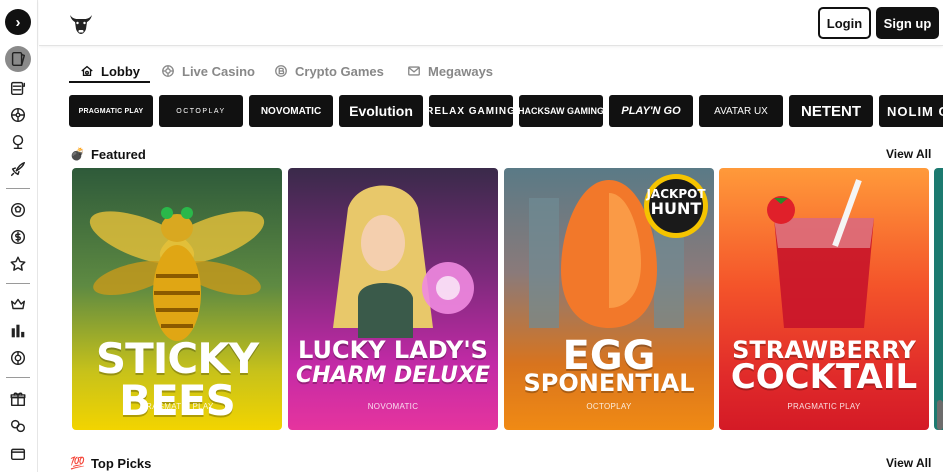 This screenshot has width=943, height=472. I want to click on tab-lobby: Lobby, so click(110, 71).